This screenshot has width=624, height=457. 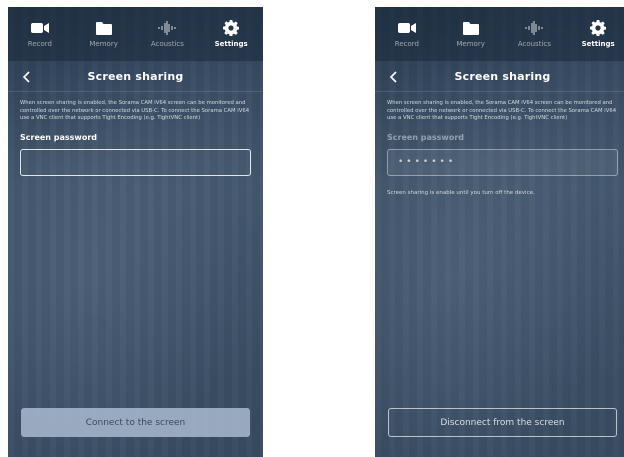 What do you see at coordinates (135, 422) in the screenshot?
I see `connect-button: Connect to the screen` at bounding box center [135, 422].